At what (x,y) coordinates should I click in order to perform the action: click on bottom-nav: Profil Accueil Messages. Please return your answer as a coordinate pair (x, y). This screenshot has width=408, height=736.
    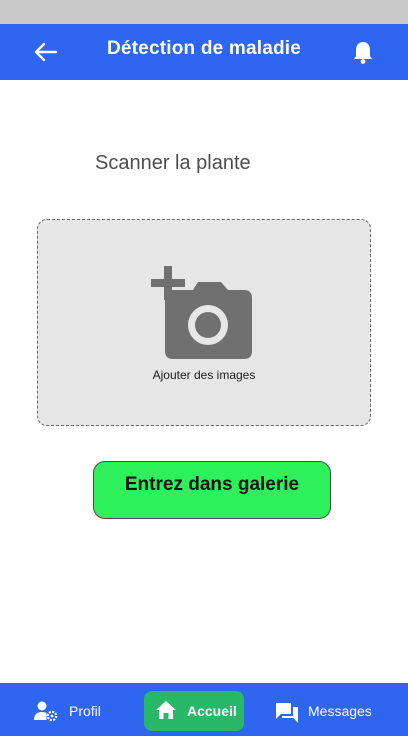
    Looking at the image, I should click on (204, 709).